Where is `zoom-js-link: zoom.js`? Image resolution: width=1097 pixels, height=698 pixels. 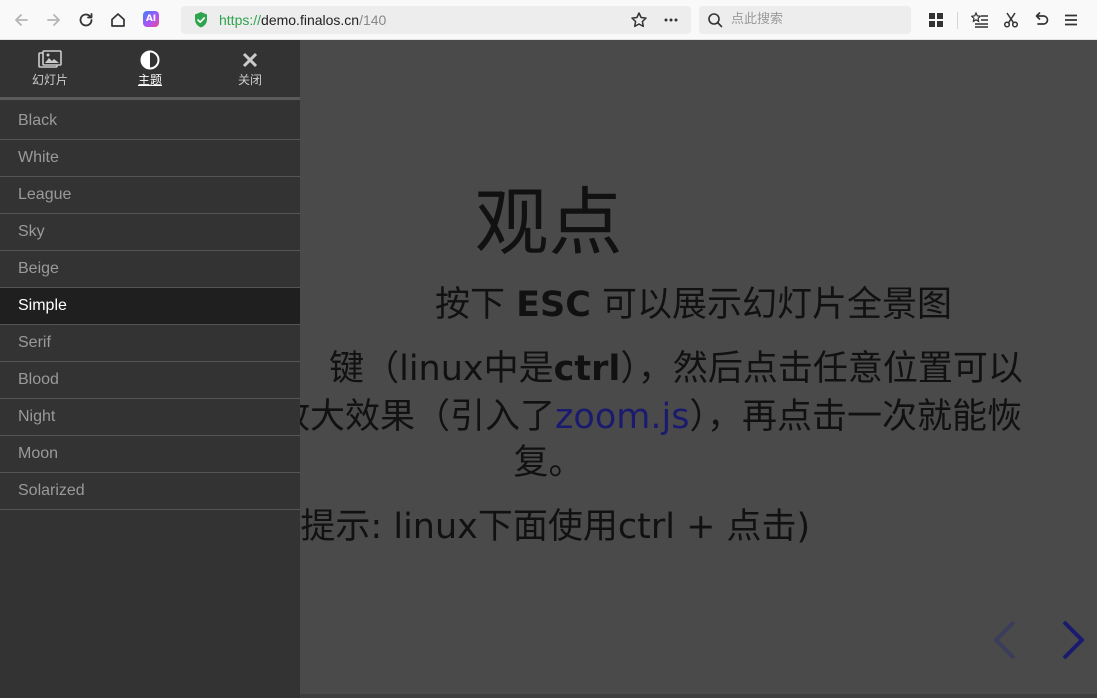 zoom-js-link: zoom.js is located at coordinates (622, 417).